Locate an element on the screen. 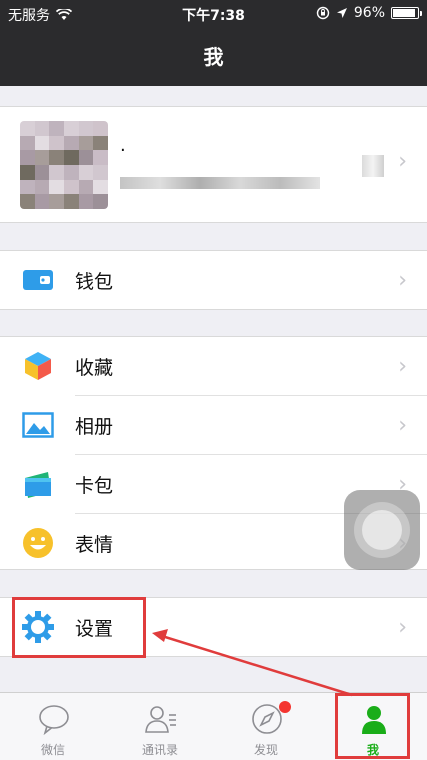  tab-contacts: 通讯录 is located at coordinates (160, 726).